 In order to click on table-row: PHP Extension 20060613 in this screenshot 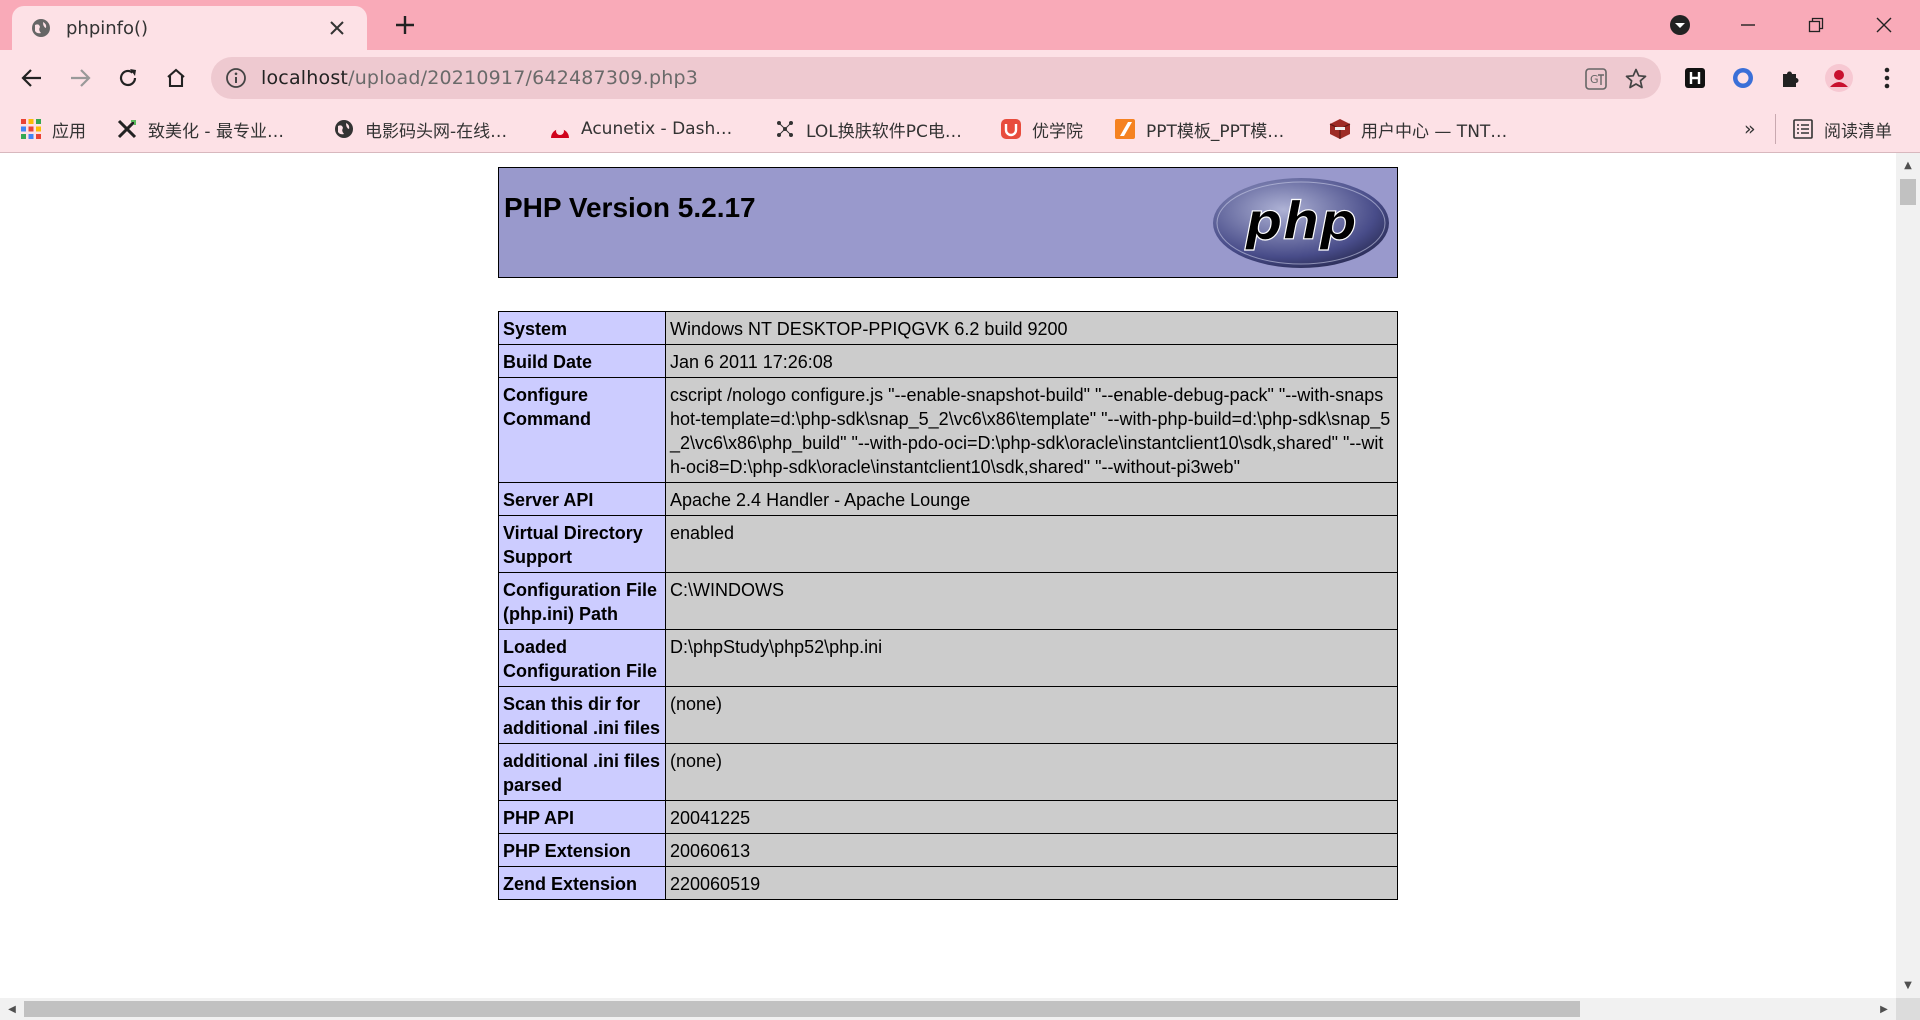, I will do `click(948, 850)`.